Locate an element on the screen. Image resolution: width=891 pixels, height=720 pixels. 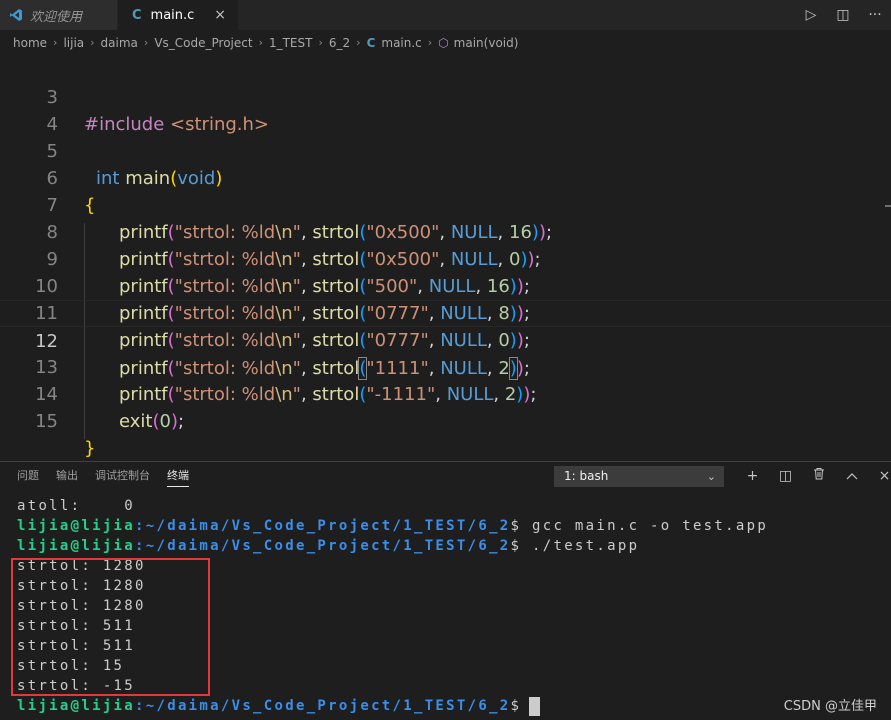
breadcrumb-item: home is located at coordinates (30, 43).